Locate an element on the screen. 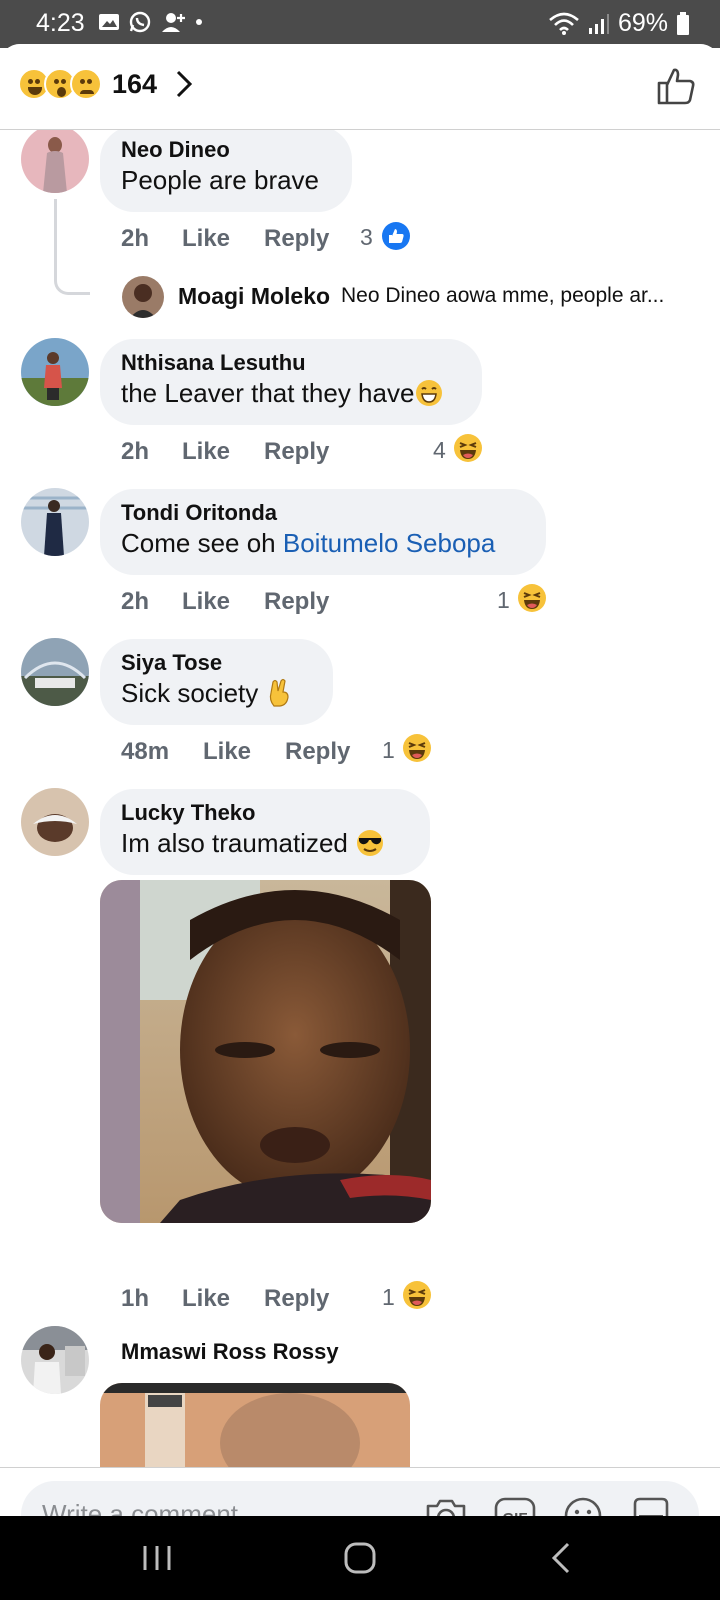  comment-time: 48m is located at coordinates (145, 751).